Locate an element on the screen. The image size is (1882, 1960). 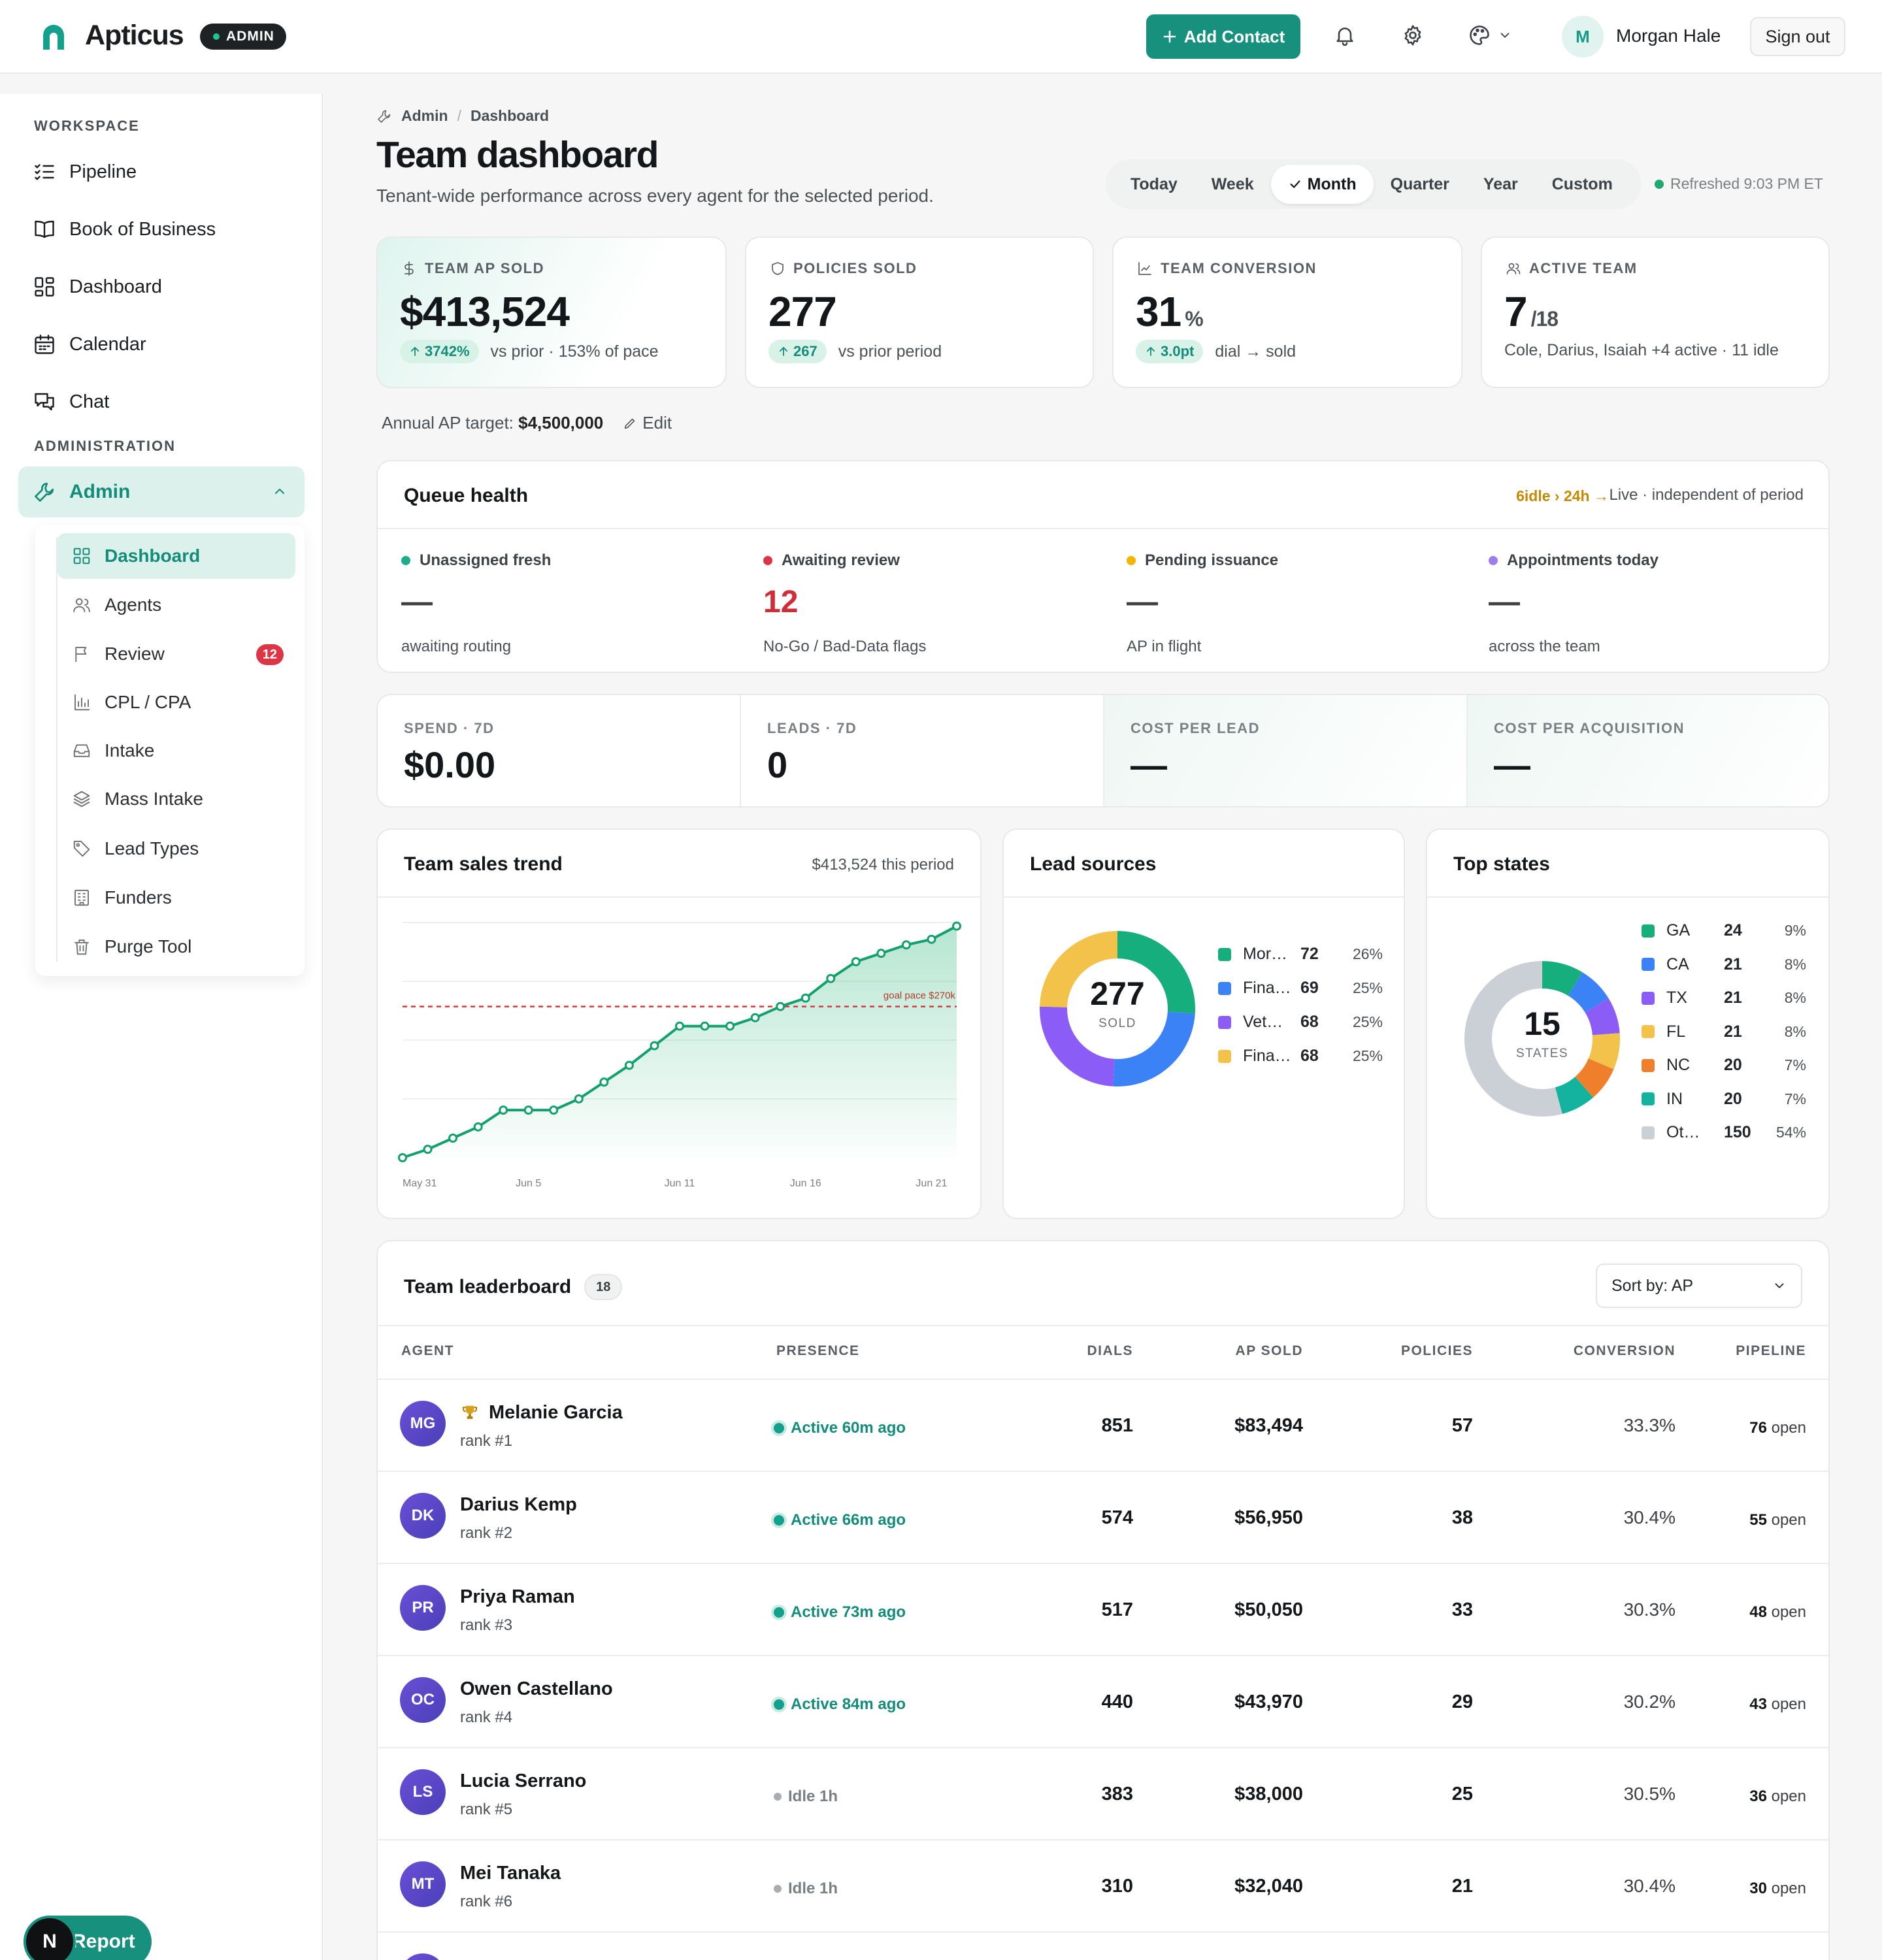
legend-item: IN 20 7% is located at coordinates (1724, 1099).